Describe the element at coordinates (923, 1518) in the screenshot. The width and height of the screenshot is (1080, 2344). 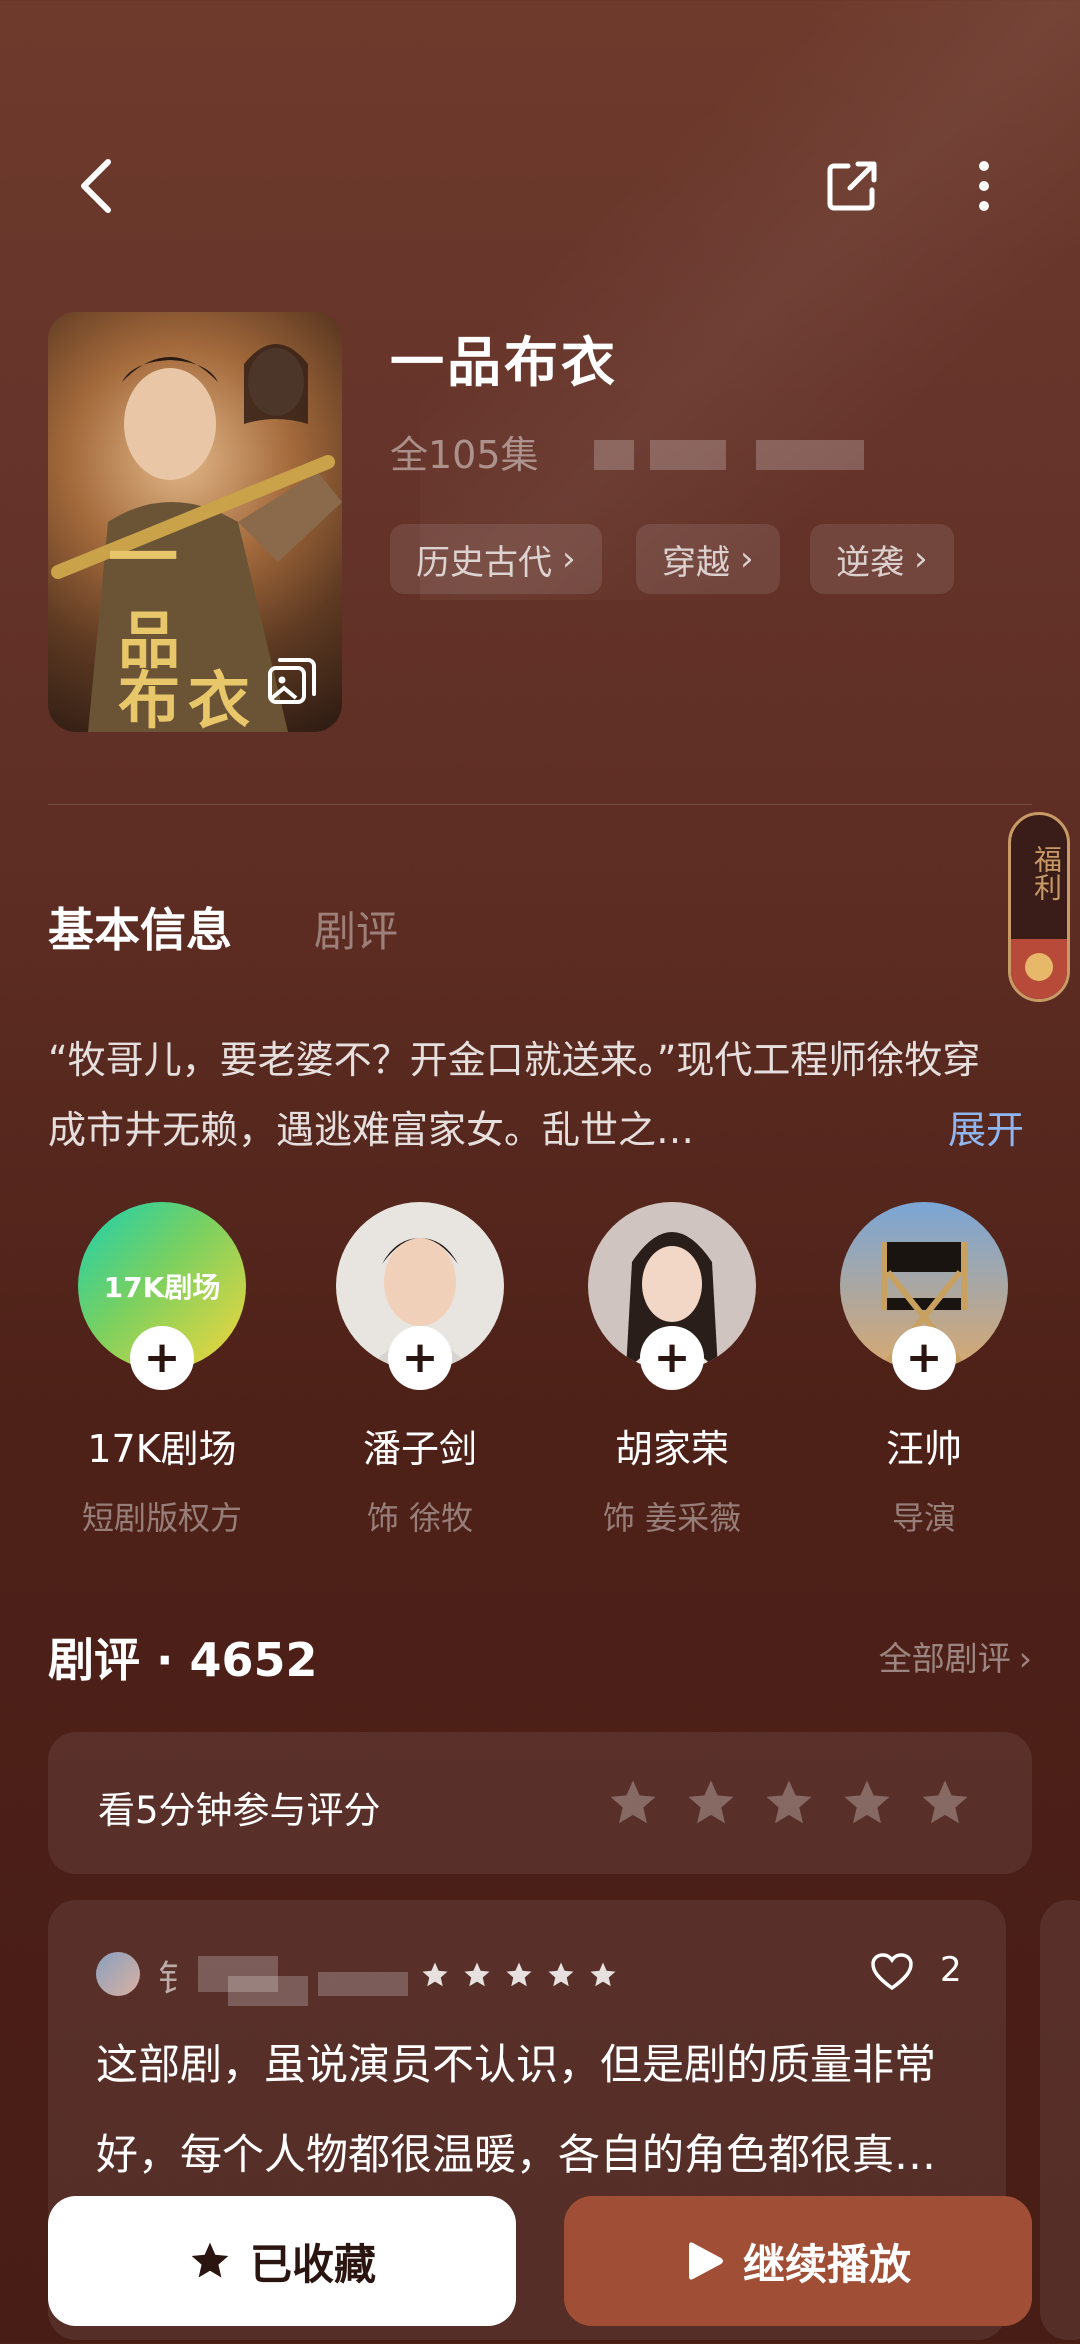
I see `cast-role: 导演` at that location.